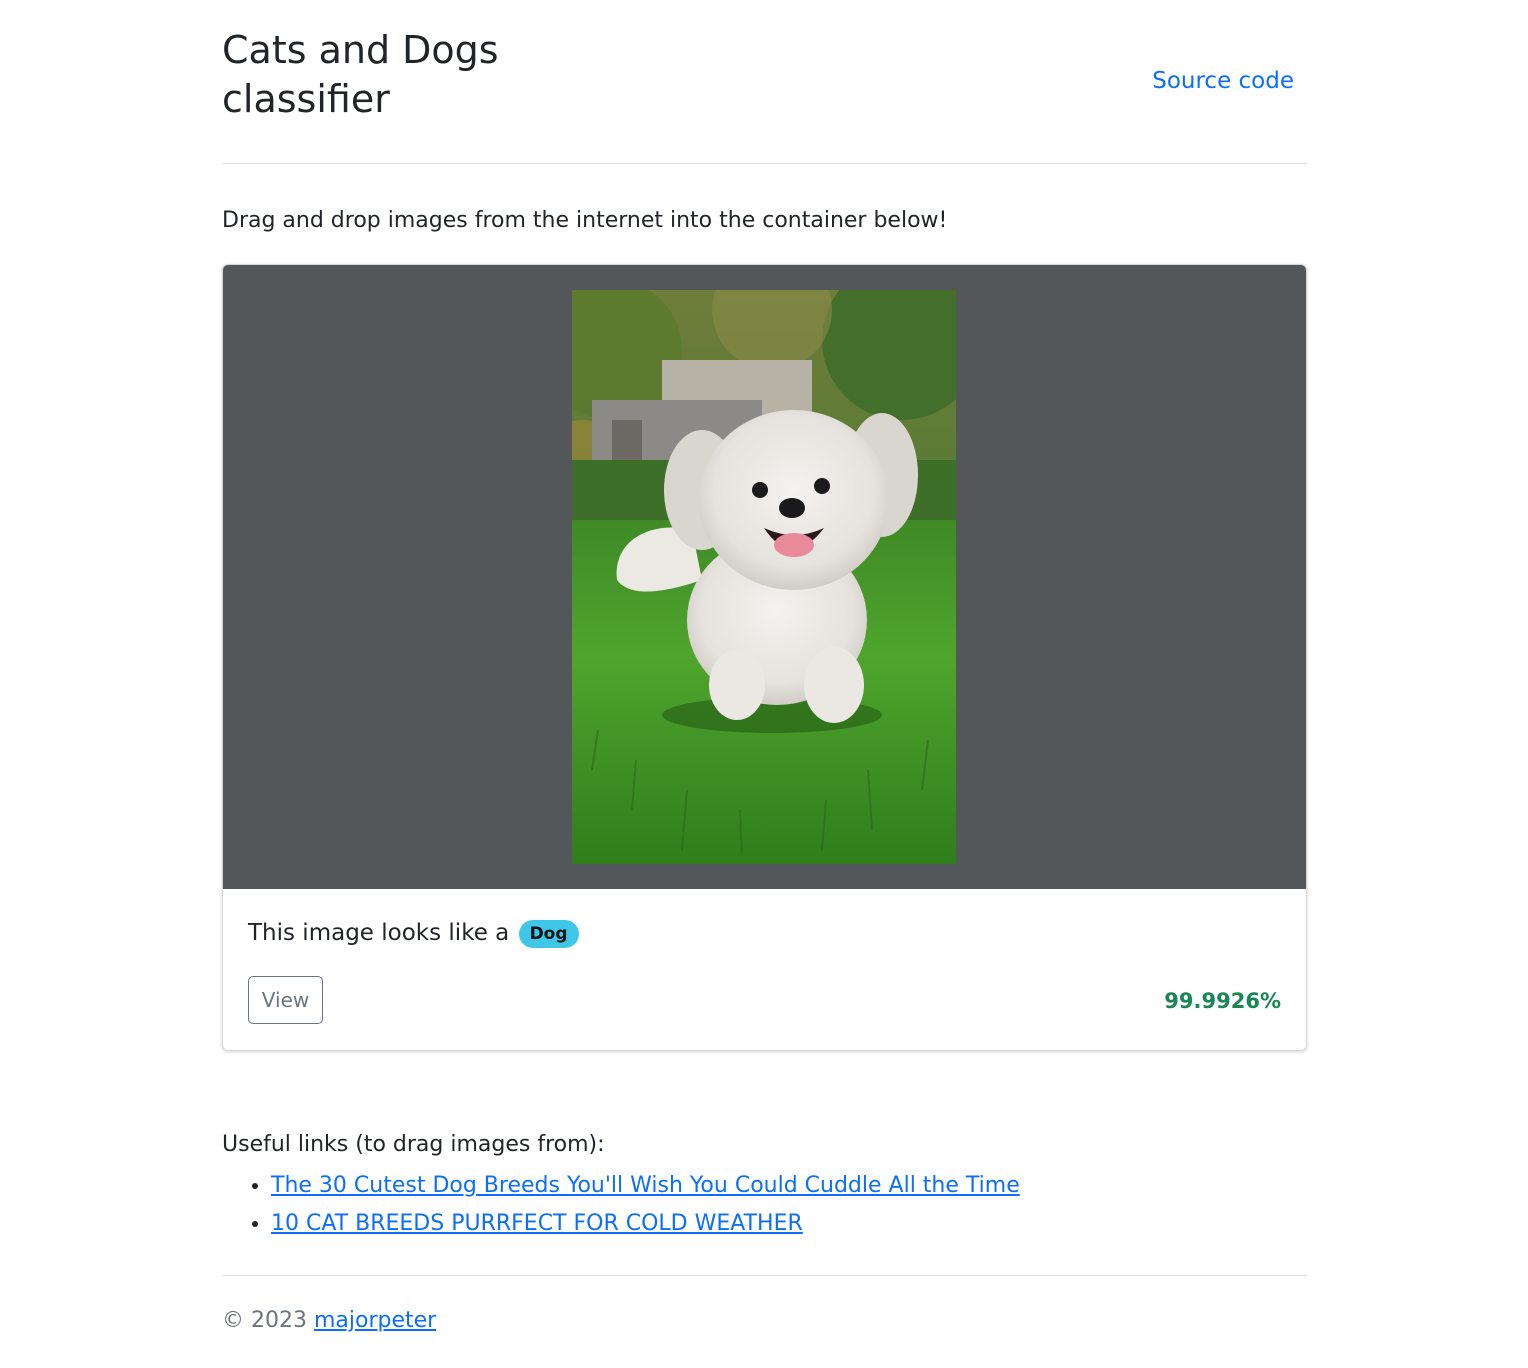 This screenshot has height=1368, width=1528. I want to click on label-badge: Dog, so click(548, 934).